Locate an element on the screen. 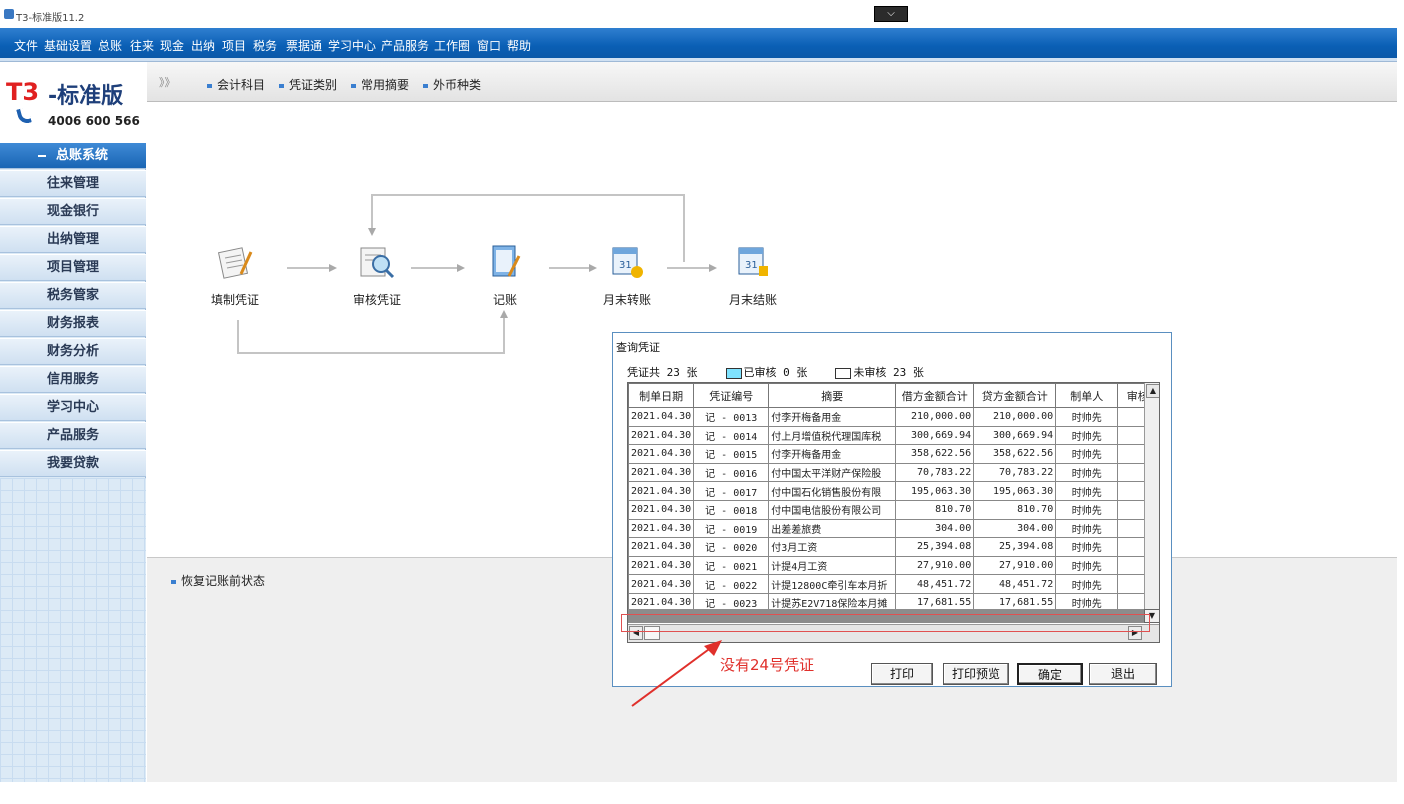  menu-invoice: 票据通 is located at coordinates (304, 45).